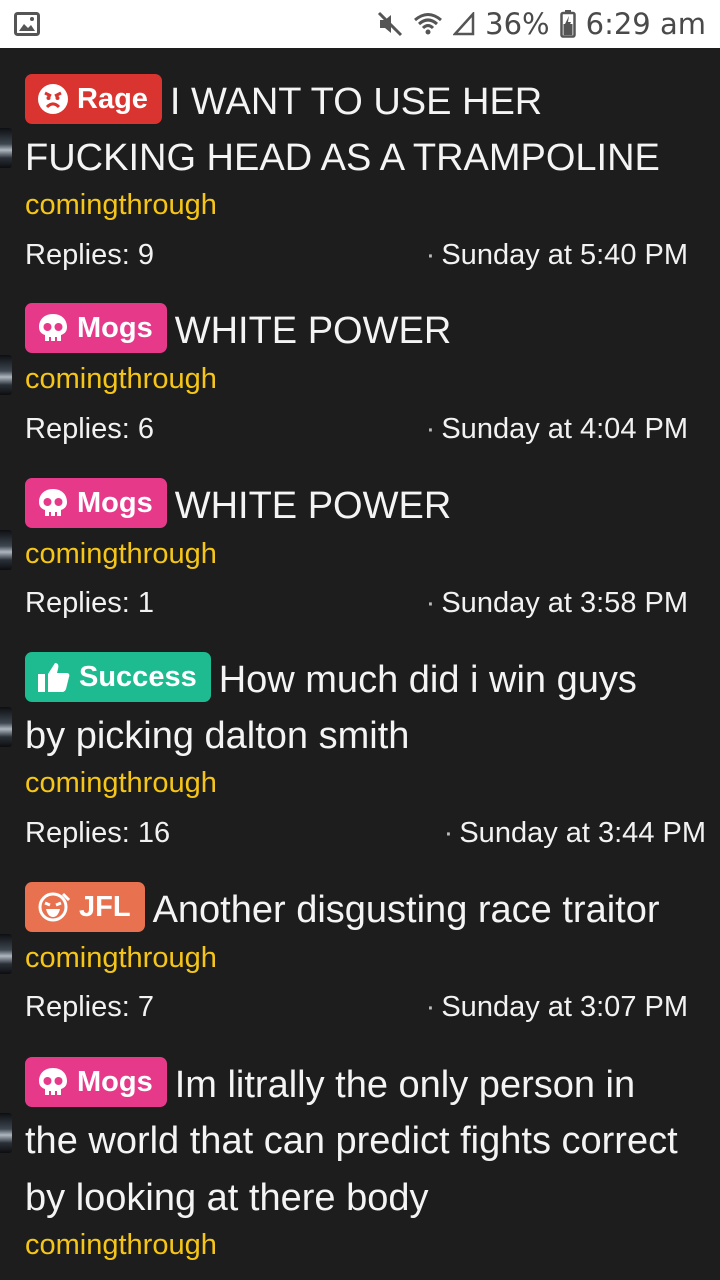  I want to click on thread-meta: Replies: 9 · Sunday at 5:40 PM, so click(356, 255).